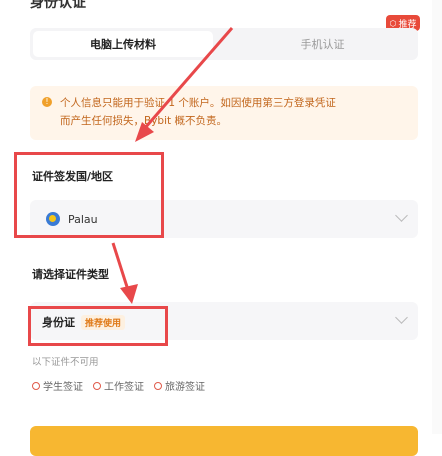  Describe the element at coordinates (103, 322) in the screenshot. I see `recommended-tag: 推荐使用` at that location.